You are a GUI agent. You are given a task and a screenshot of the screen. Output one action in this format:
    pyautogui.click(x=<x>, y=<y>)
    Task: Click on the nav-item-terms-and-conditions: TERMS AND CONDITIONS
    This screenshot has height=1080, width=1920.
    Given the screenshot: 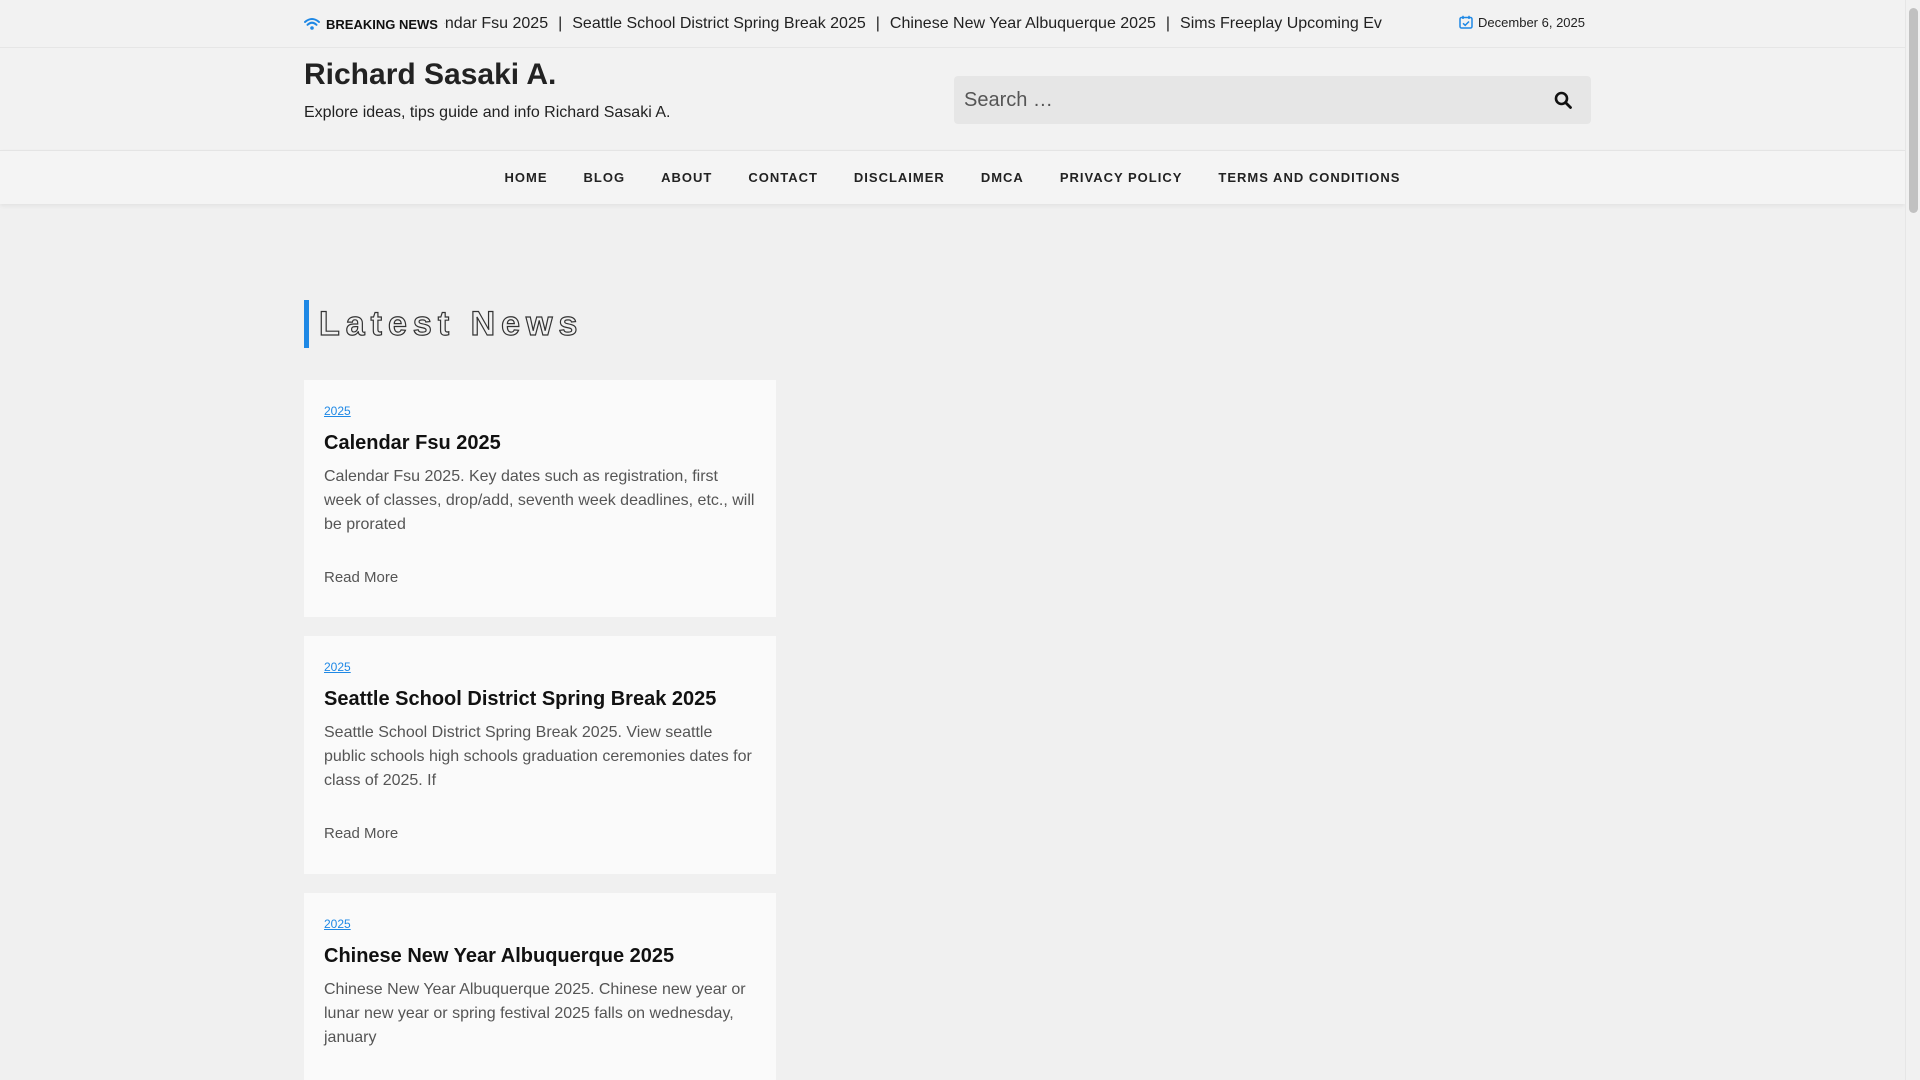 What is the action you would take?
    pyautogui.click(x=1309, y=177)
    